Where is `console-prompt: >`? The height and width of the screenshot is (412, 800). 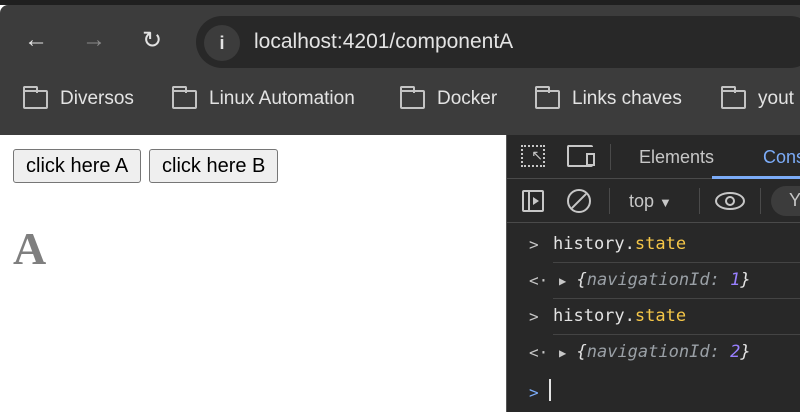 console-prompt: > is located at coordinates (653, 393).